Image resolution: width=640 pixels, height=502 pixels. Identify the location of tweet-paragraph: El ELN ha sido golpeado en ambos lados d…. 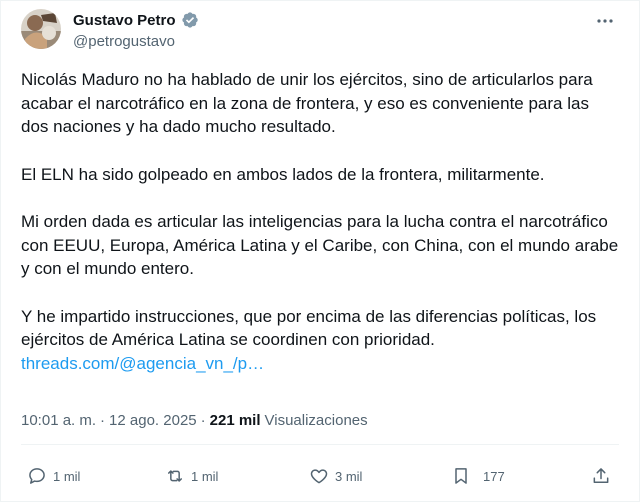
(283, 174).